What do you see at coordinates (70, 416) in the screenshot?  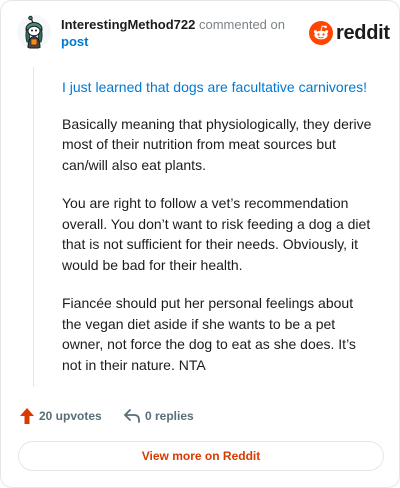 I see `upvote-count: 20 upvotes` at bounding box center [70, 416].